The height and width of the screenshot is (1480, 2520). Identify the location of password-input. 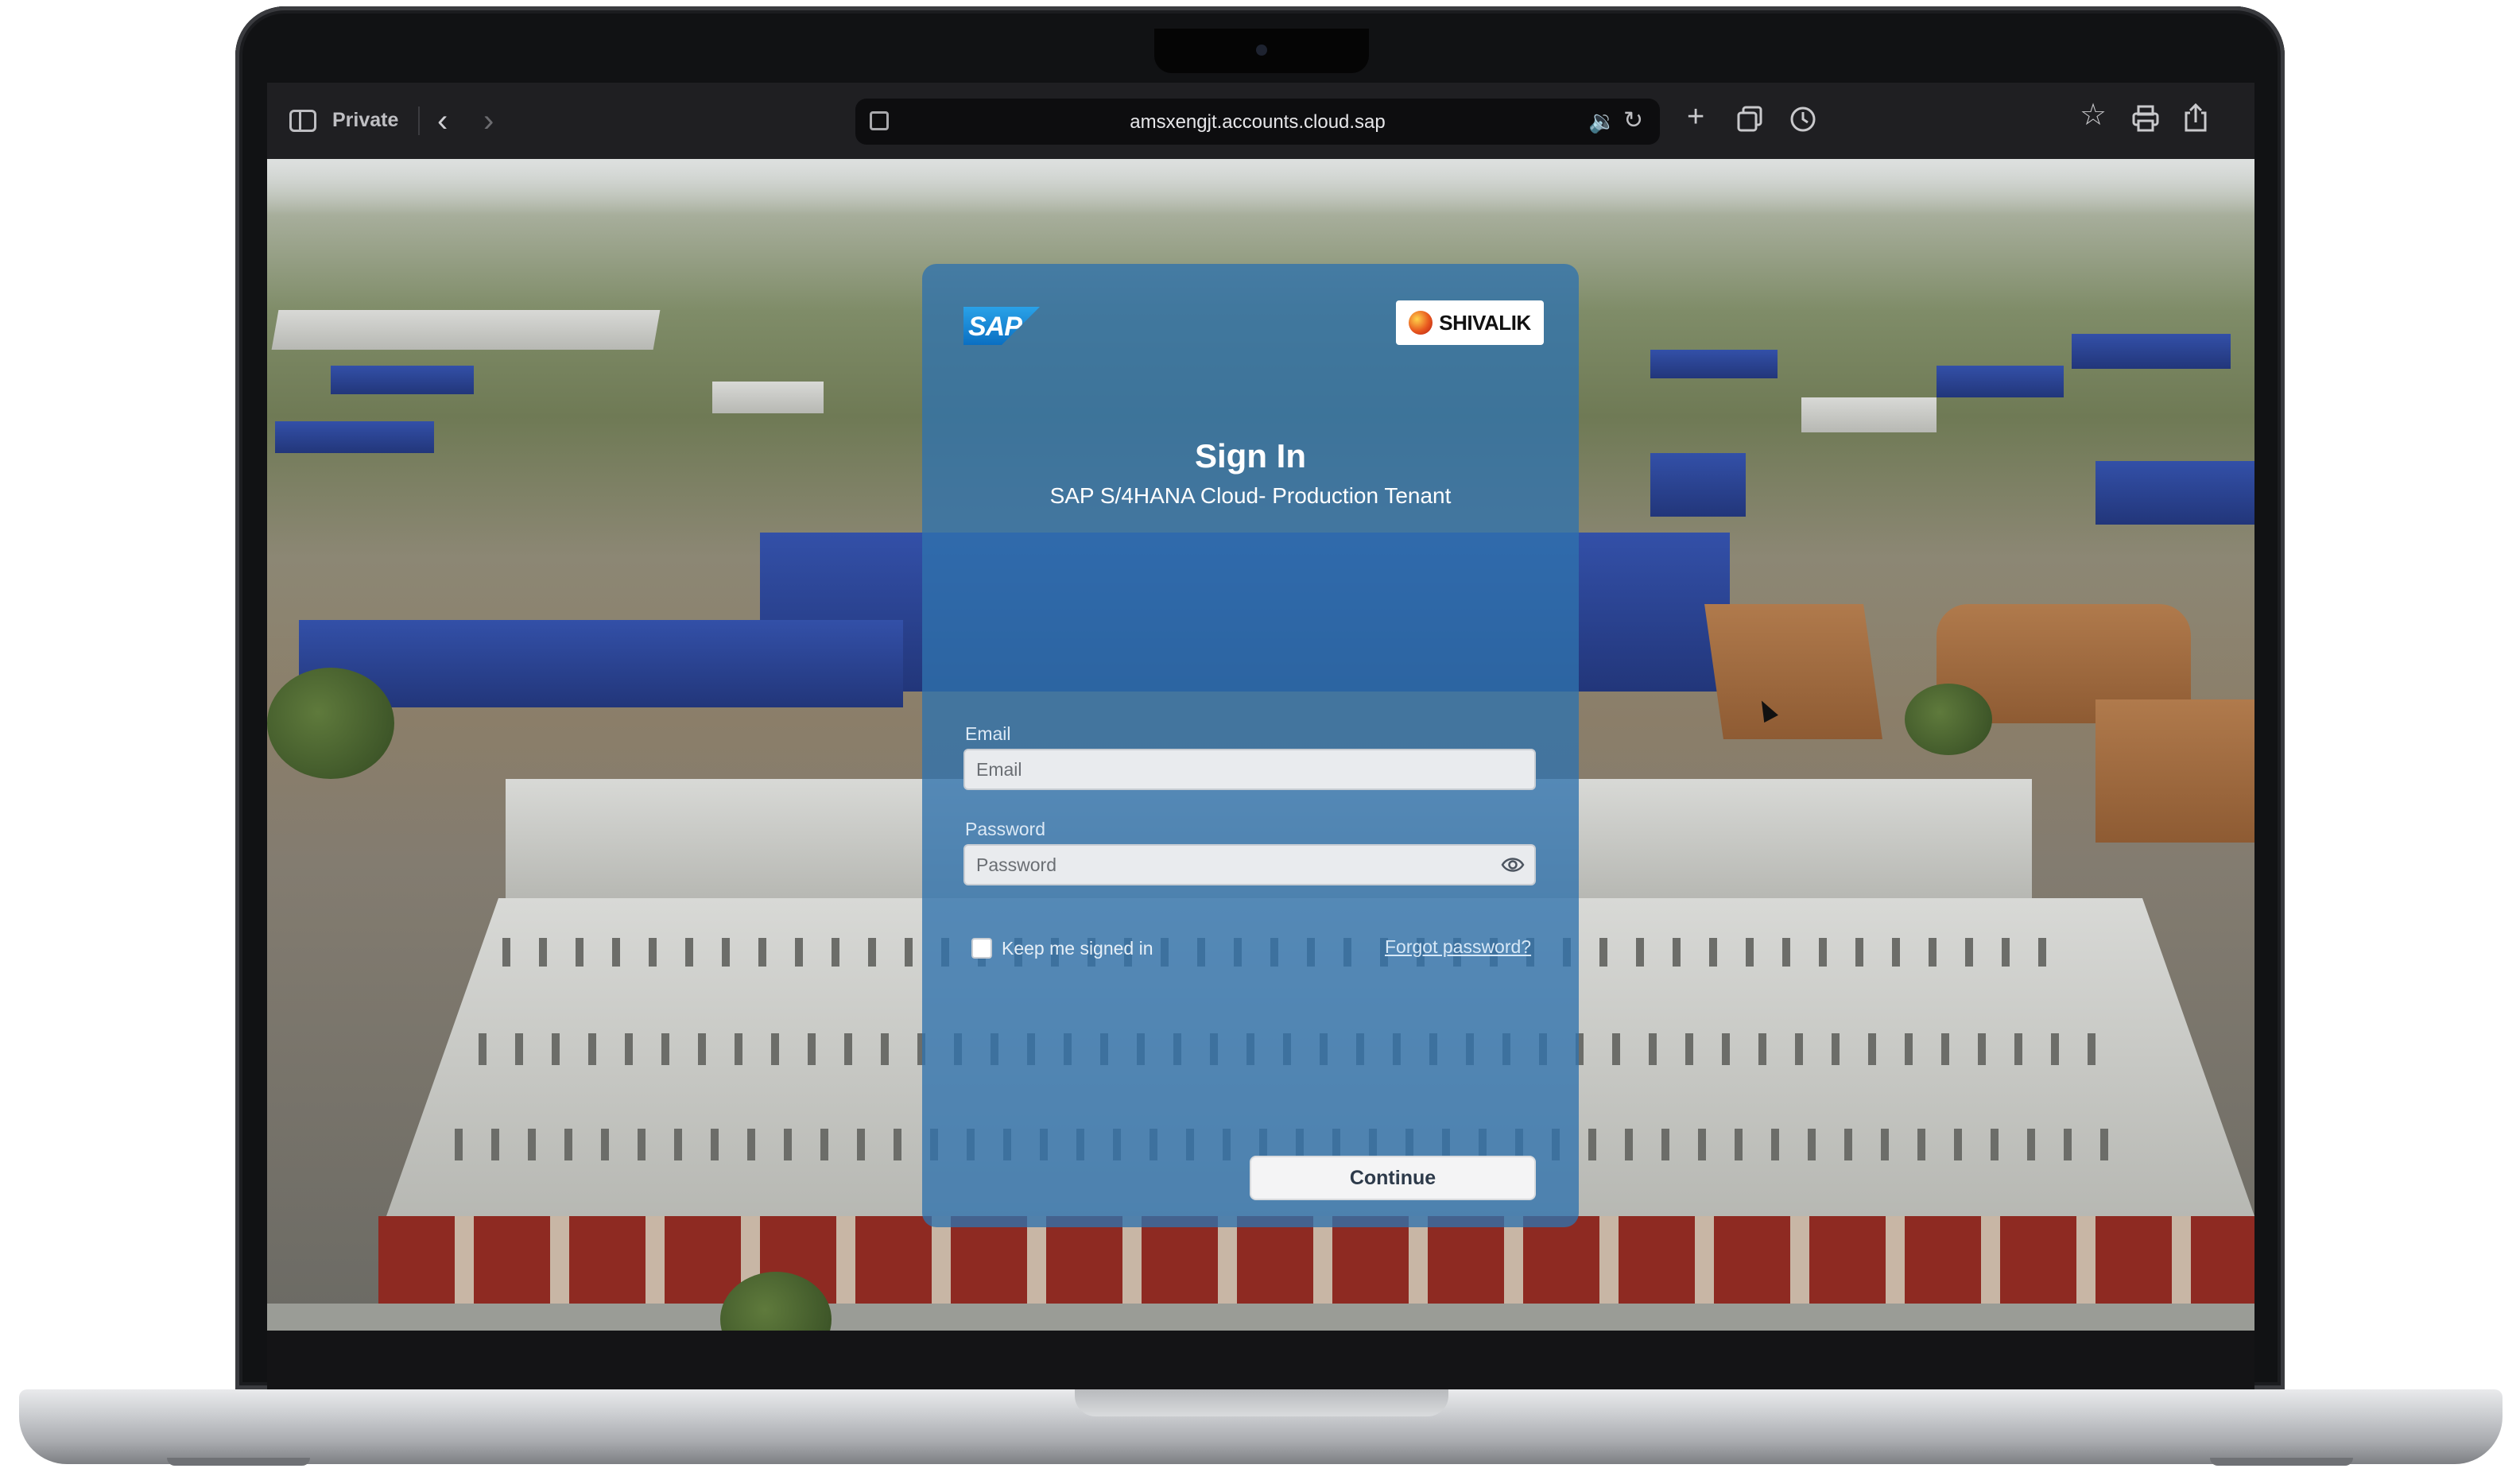
(1222, 865).